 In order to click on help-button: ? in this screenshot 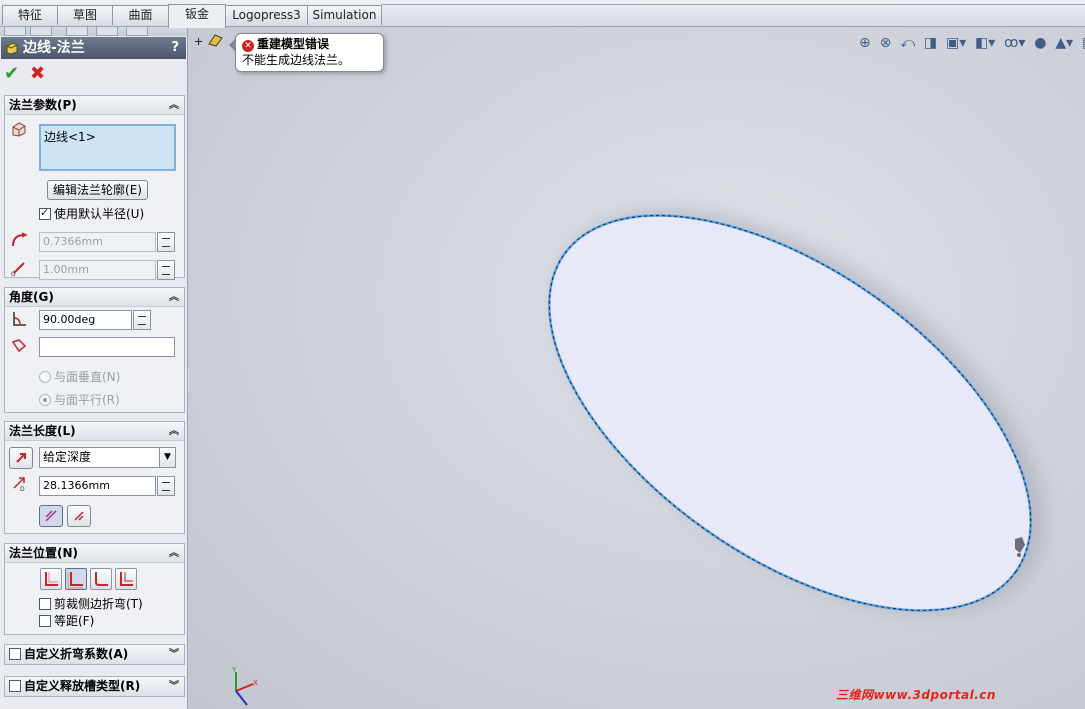, I will do `click(175, 48)`.